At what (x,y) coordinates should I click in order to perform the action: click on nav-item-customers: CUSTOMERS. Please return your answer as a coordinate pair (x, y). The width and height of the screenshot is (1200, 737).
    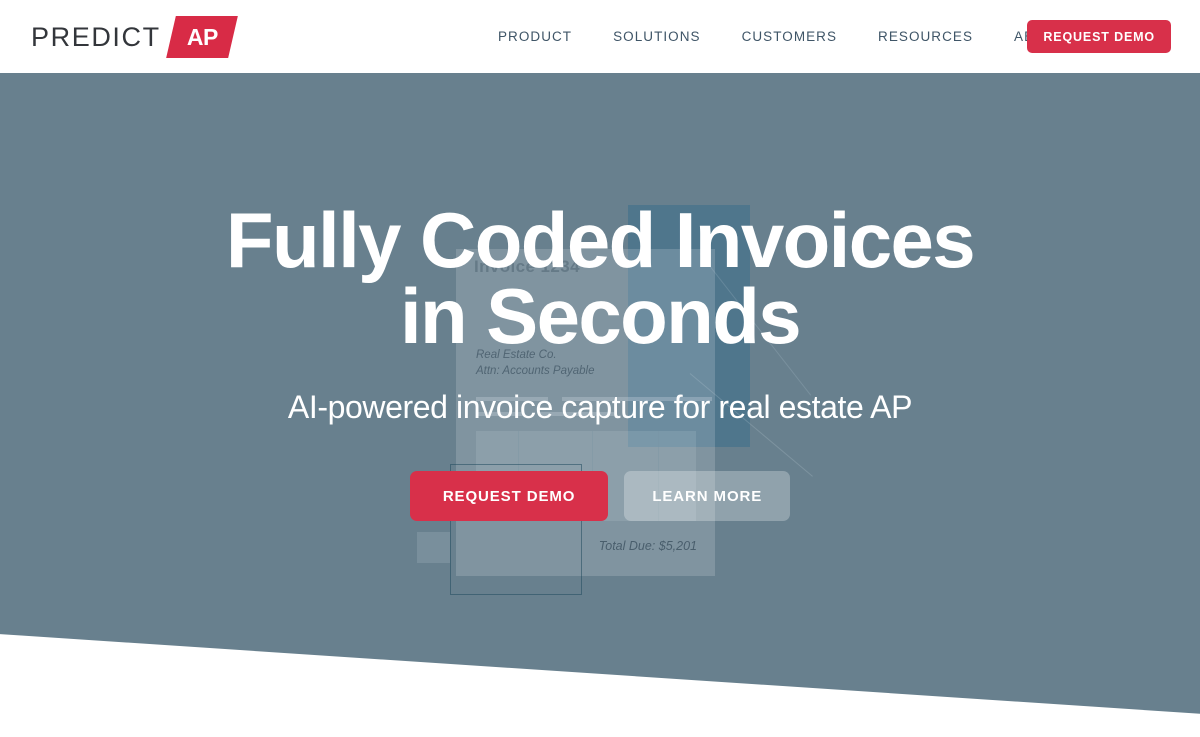
    Looking at the image, I should click on (789, 36).